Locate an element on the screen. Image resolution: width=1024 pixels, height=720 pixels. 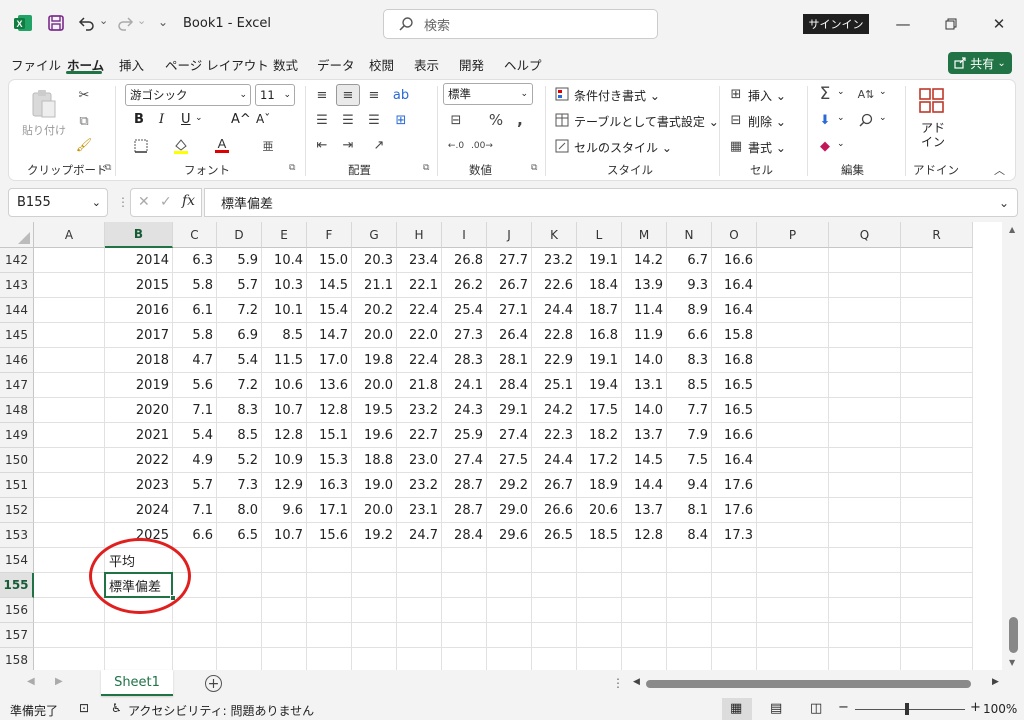
cell-styles-button: セルのスタイル ⌄ is located at coordinates (623, 147).